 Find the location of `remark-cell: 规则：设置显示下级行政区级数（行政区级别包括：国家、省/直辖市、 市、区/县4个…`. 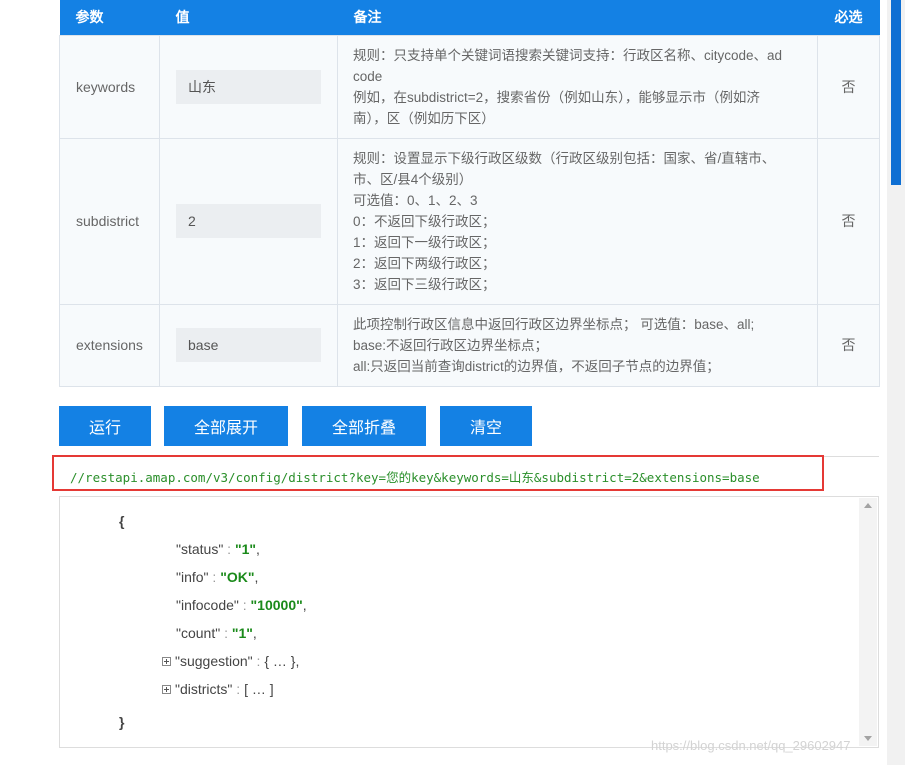

remark-cell: 规则：设置显示下级行政区级数（行政区级别包括：国家、省/直辖市、 市、区/县4个… is located at coordinates (577, 221).